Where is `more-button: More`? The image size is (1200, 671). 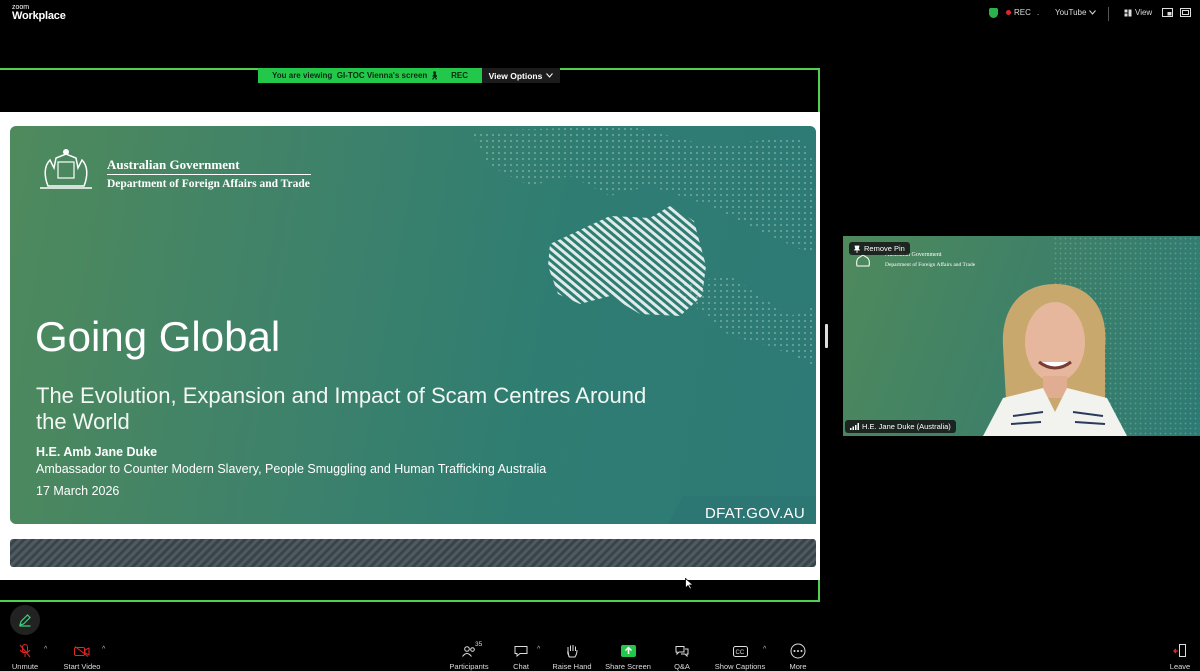
more-button: More is located at coordinates (798, 657).